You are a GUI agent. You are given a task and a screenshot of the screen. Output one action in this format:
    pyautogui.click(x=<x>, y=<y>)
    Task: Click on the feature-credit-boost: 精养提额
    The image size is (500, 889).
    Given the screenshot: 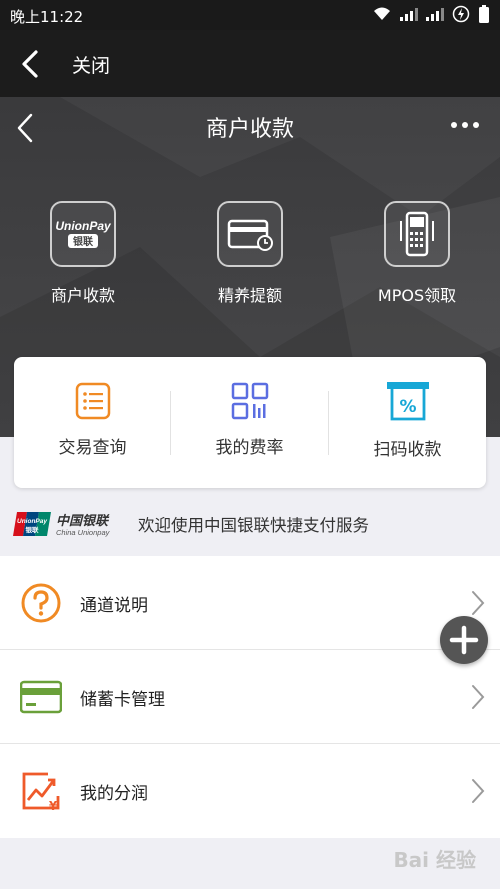 What is the action you would take?
    pyautogui.click(x=250, y=253)
    